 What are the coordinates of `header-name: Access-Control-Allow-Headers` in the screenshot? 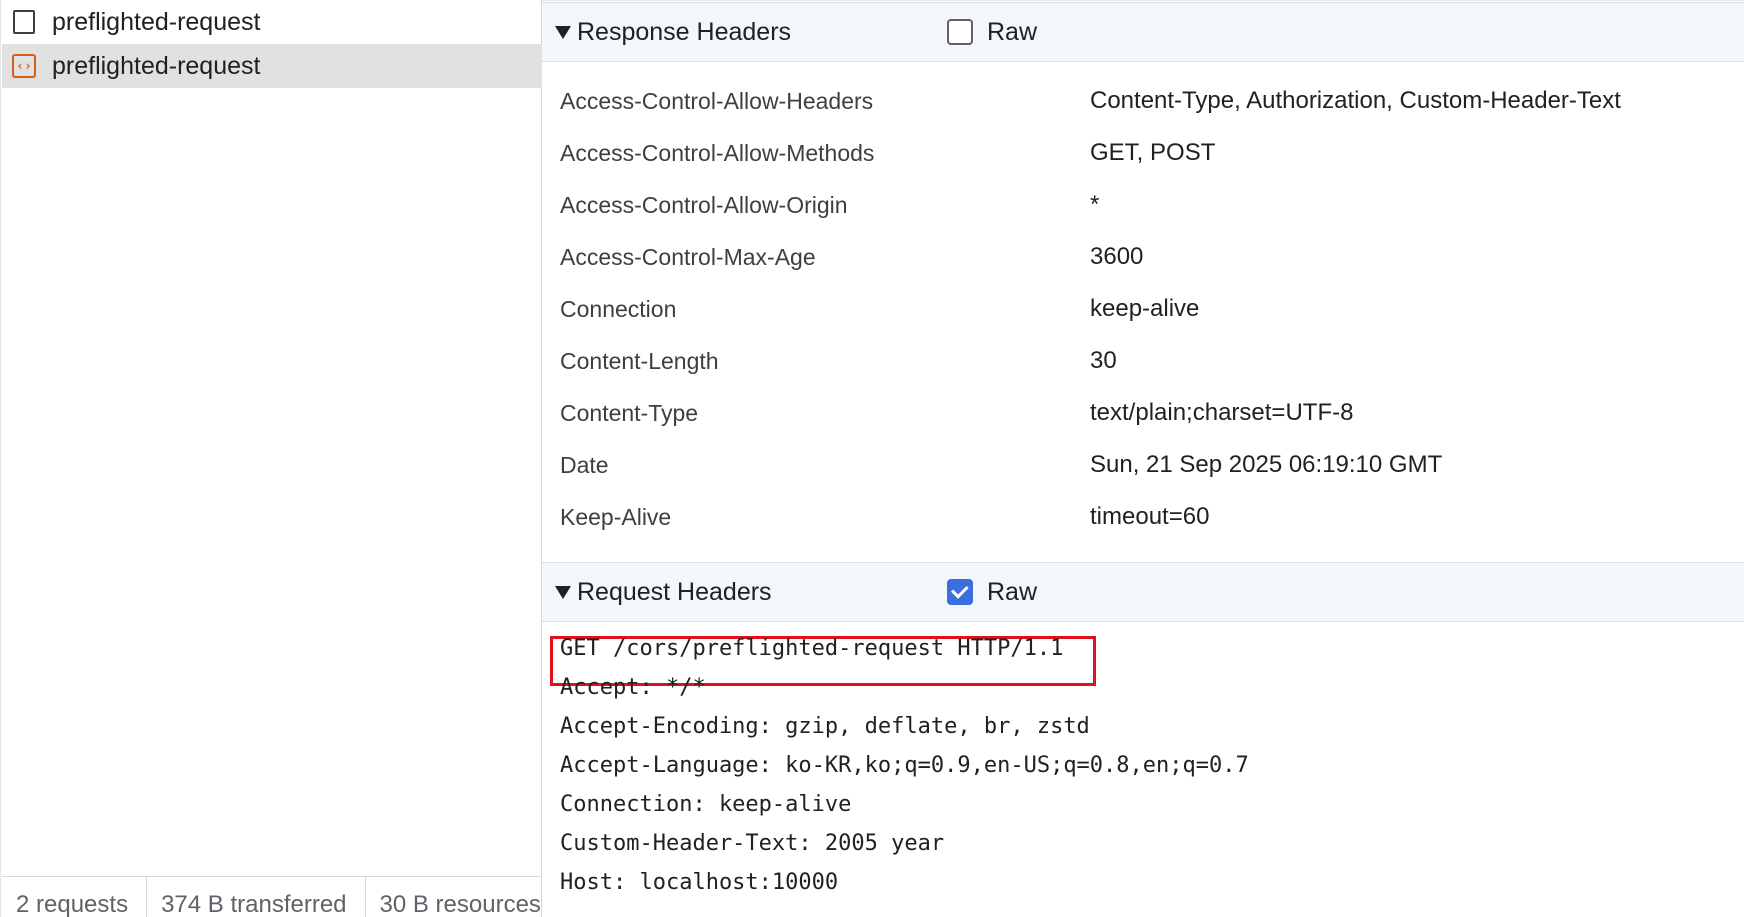 It's located at (717, 100).